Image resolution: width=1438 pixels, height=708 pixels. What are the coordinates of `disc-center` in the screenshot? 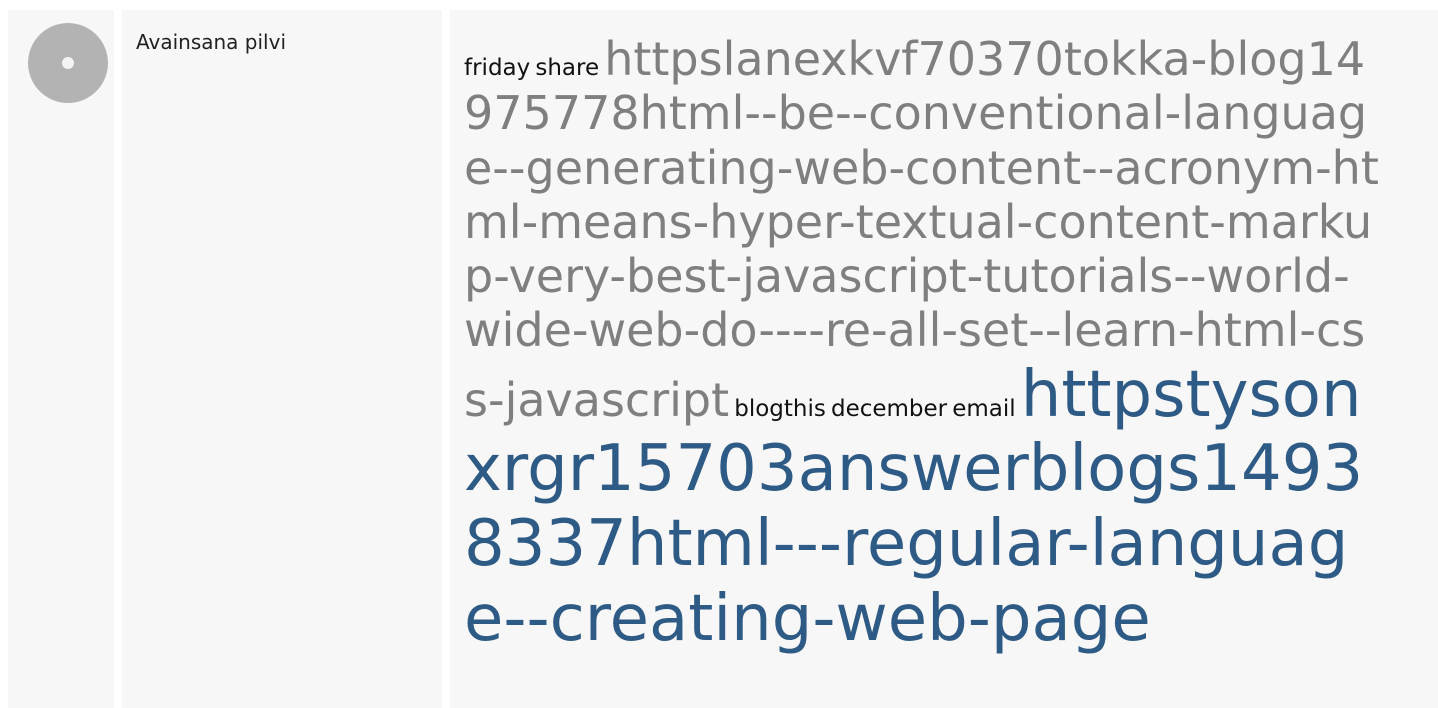 It's located at (68, 63).